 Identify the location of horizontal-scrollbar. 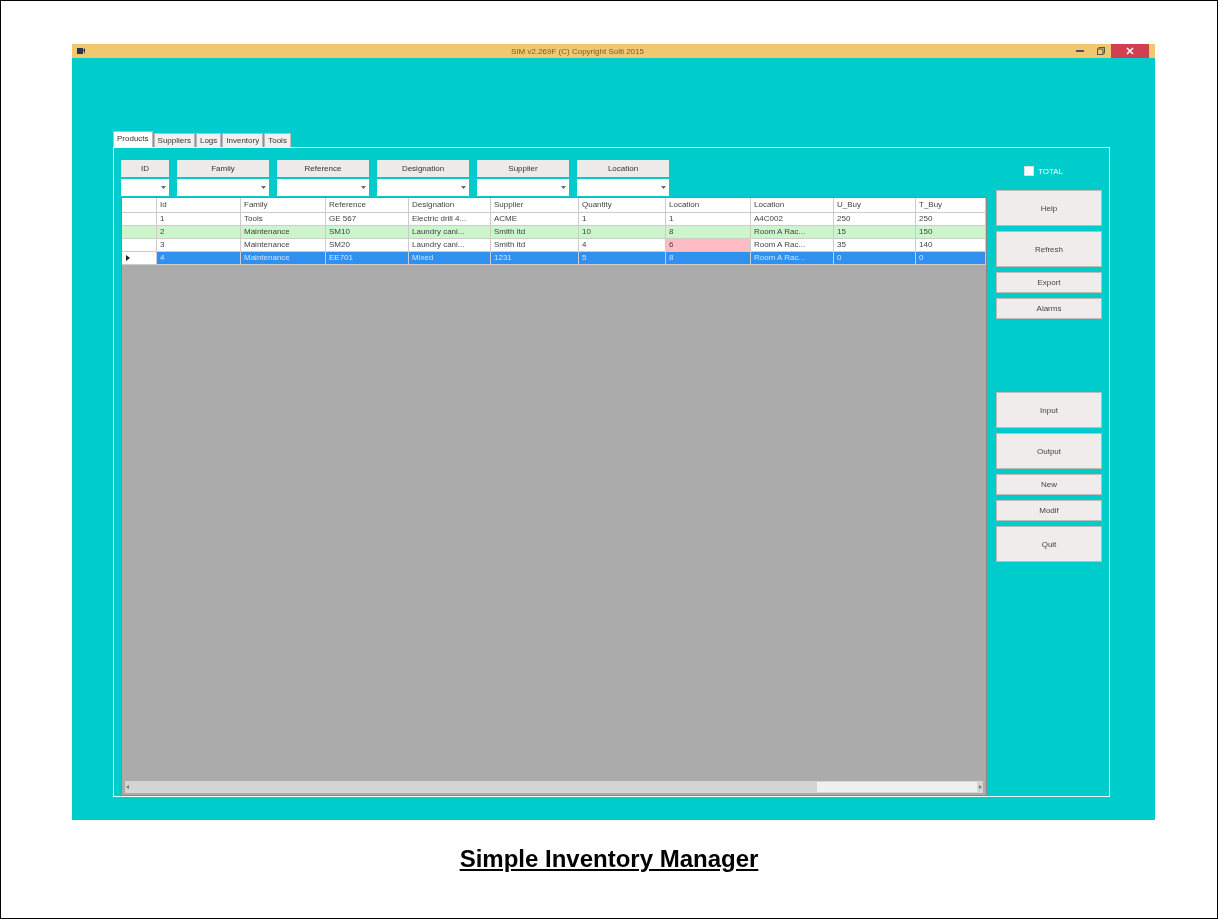
(554, 787).